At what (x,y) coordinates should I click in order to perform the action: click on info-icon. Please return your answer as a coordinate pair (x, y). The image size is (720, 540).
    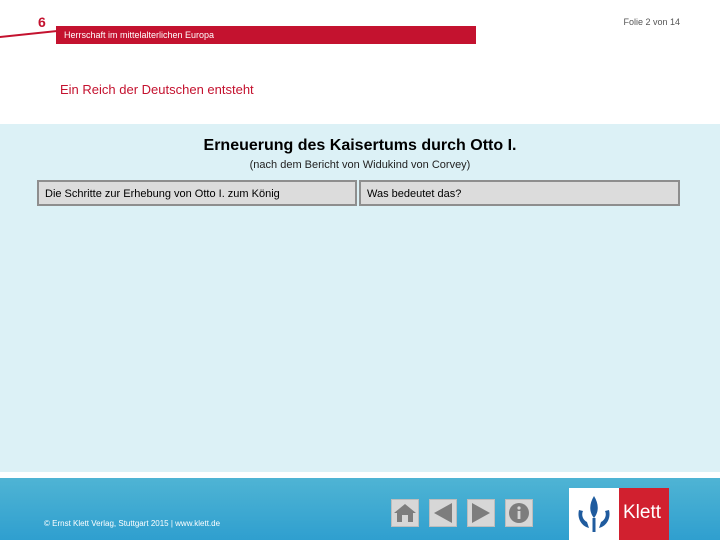
    Looking at the image, I should click on (519, 513).